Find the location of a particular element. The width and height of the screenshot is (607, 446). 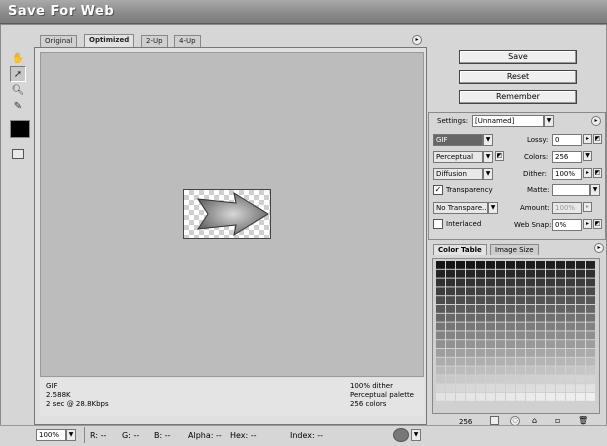

eyedropper-tool-icon: ✎ is located at coordinates (18, 106).